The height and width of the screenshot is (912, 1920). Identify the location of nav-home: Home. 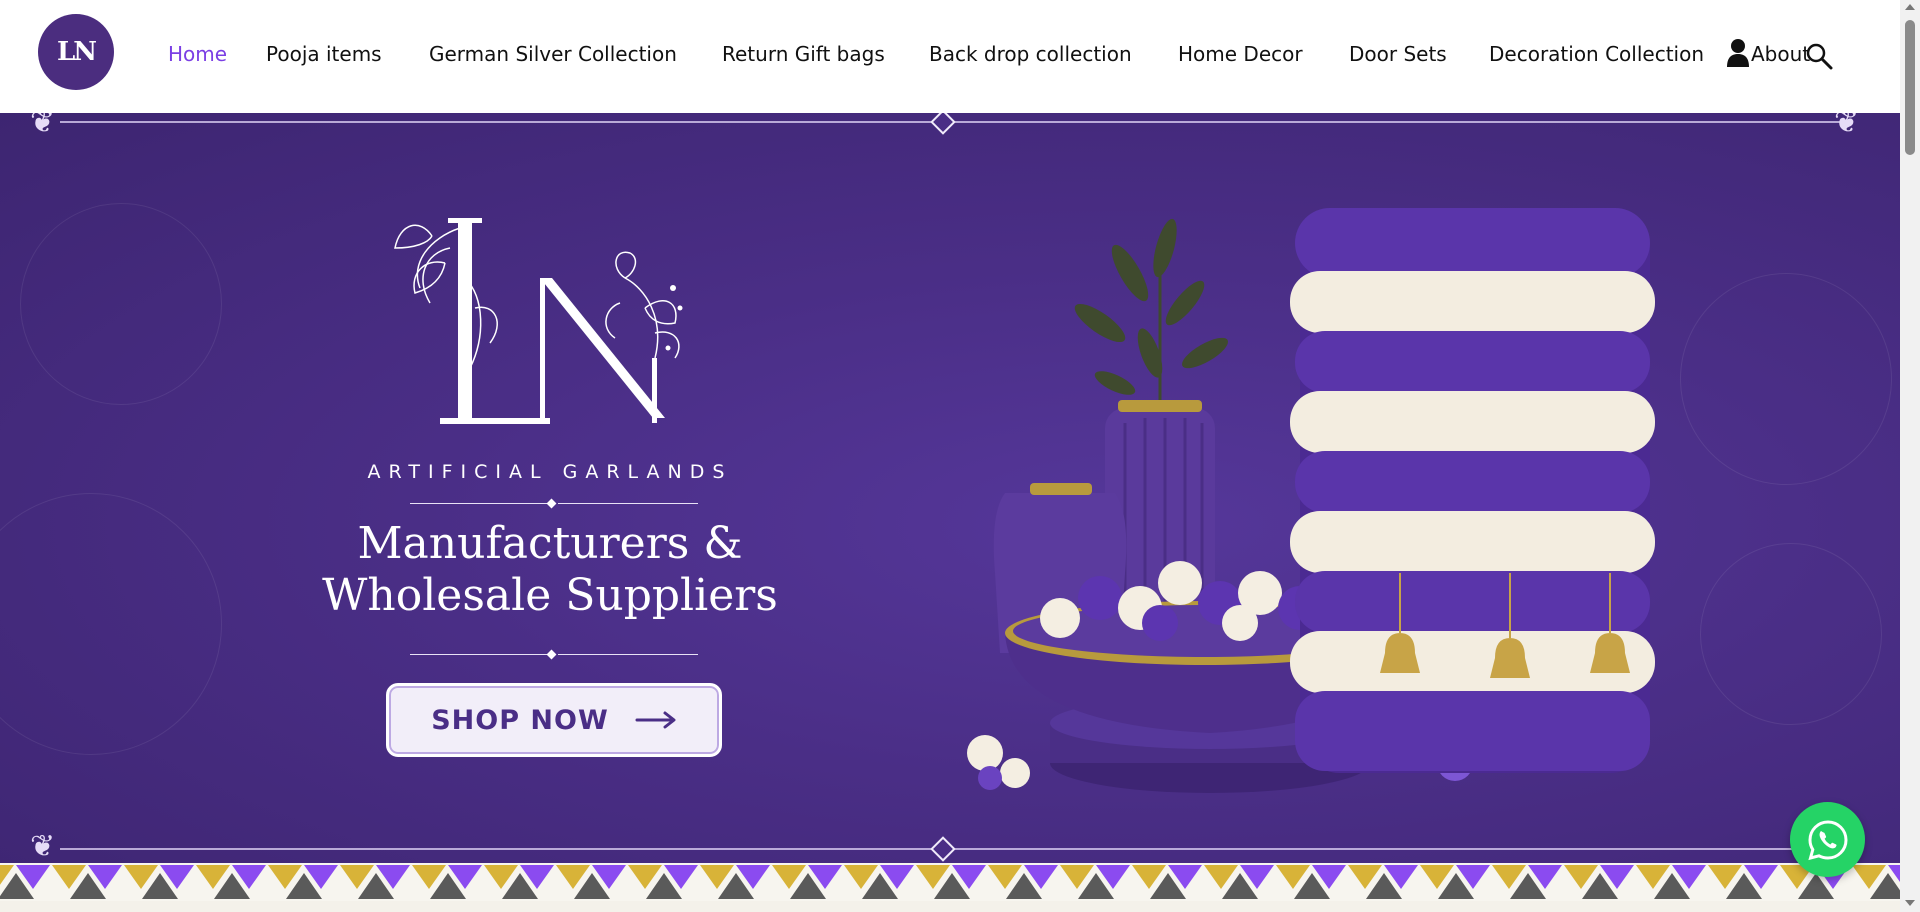
(197, 54).